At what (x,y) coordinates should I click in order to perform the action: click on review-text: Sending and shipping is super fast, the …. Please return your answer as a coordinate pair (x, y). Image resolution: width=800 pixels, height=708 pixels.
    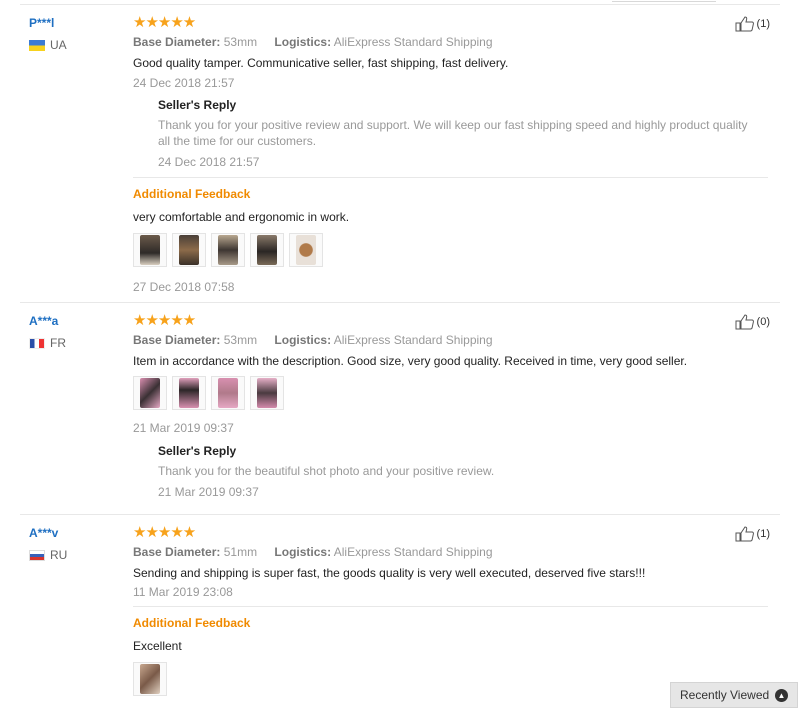
    Looking at the image, I should click on (389, 573).